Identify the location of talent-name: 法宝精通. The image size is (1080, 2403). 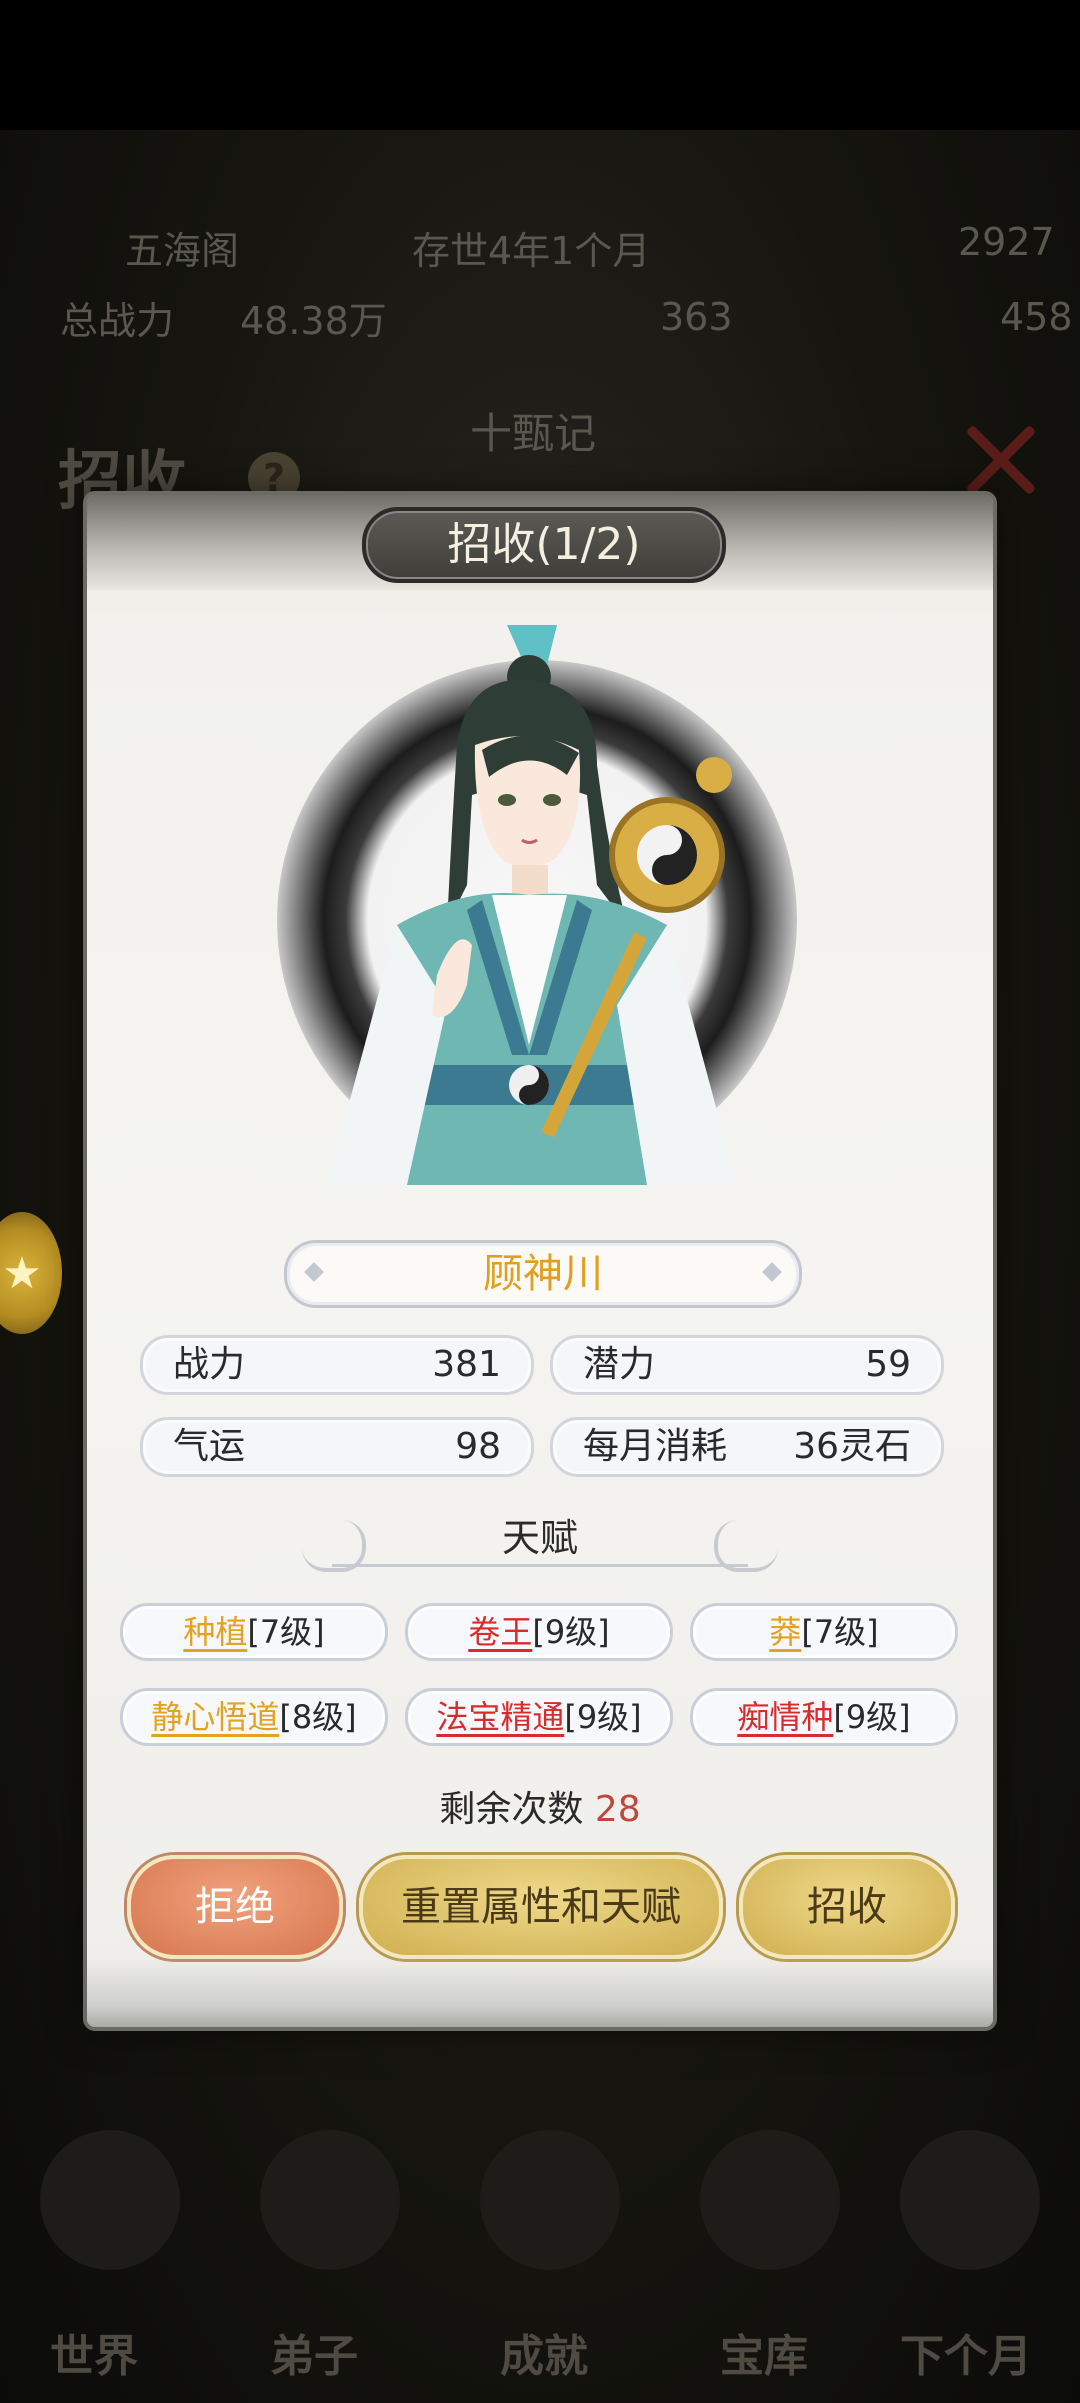
(500, 1717).